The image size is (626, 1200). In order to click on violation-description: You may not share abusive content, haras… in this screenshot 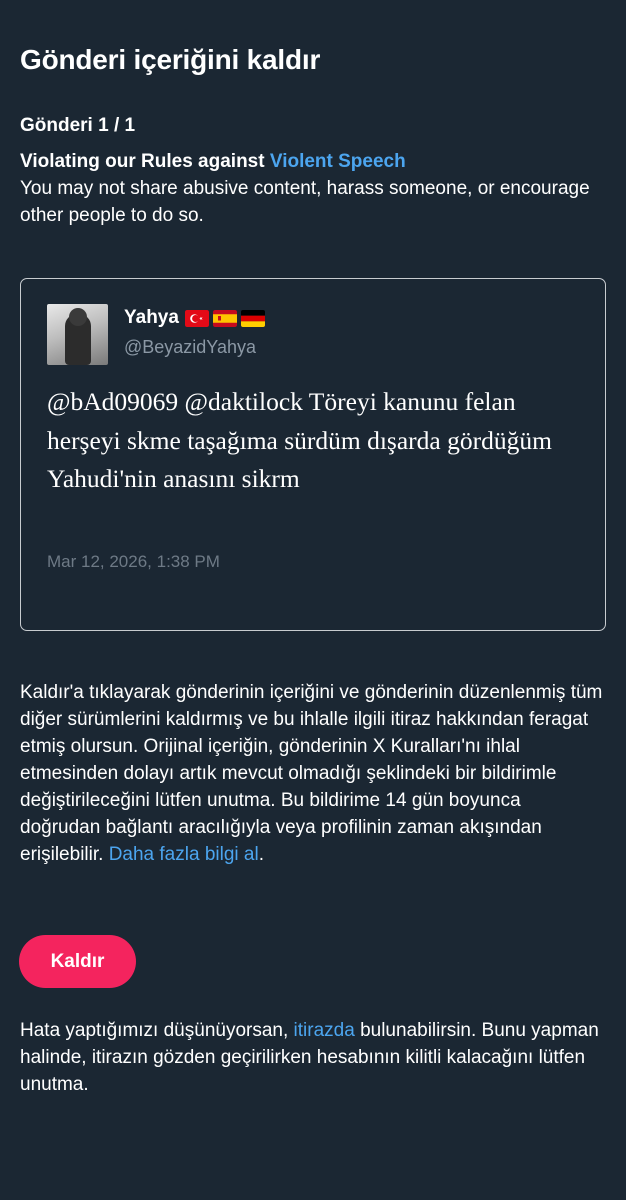, I will do `click(305, 202)`.